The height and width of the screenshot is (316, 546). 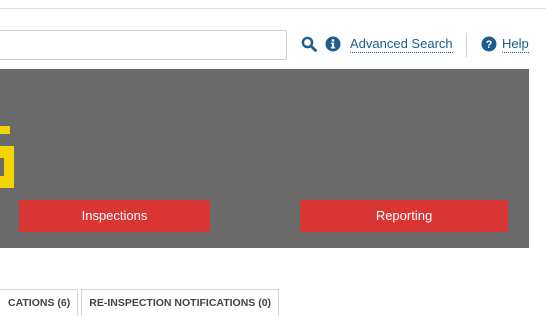 I want to click on logo-graphic, so click(x=7, y=157).